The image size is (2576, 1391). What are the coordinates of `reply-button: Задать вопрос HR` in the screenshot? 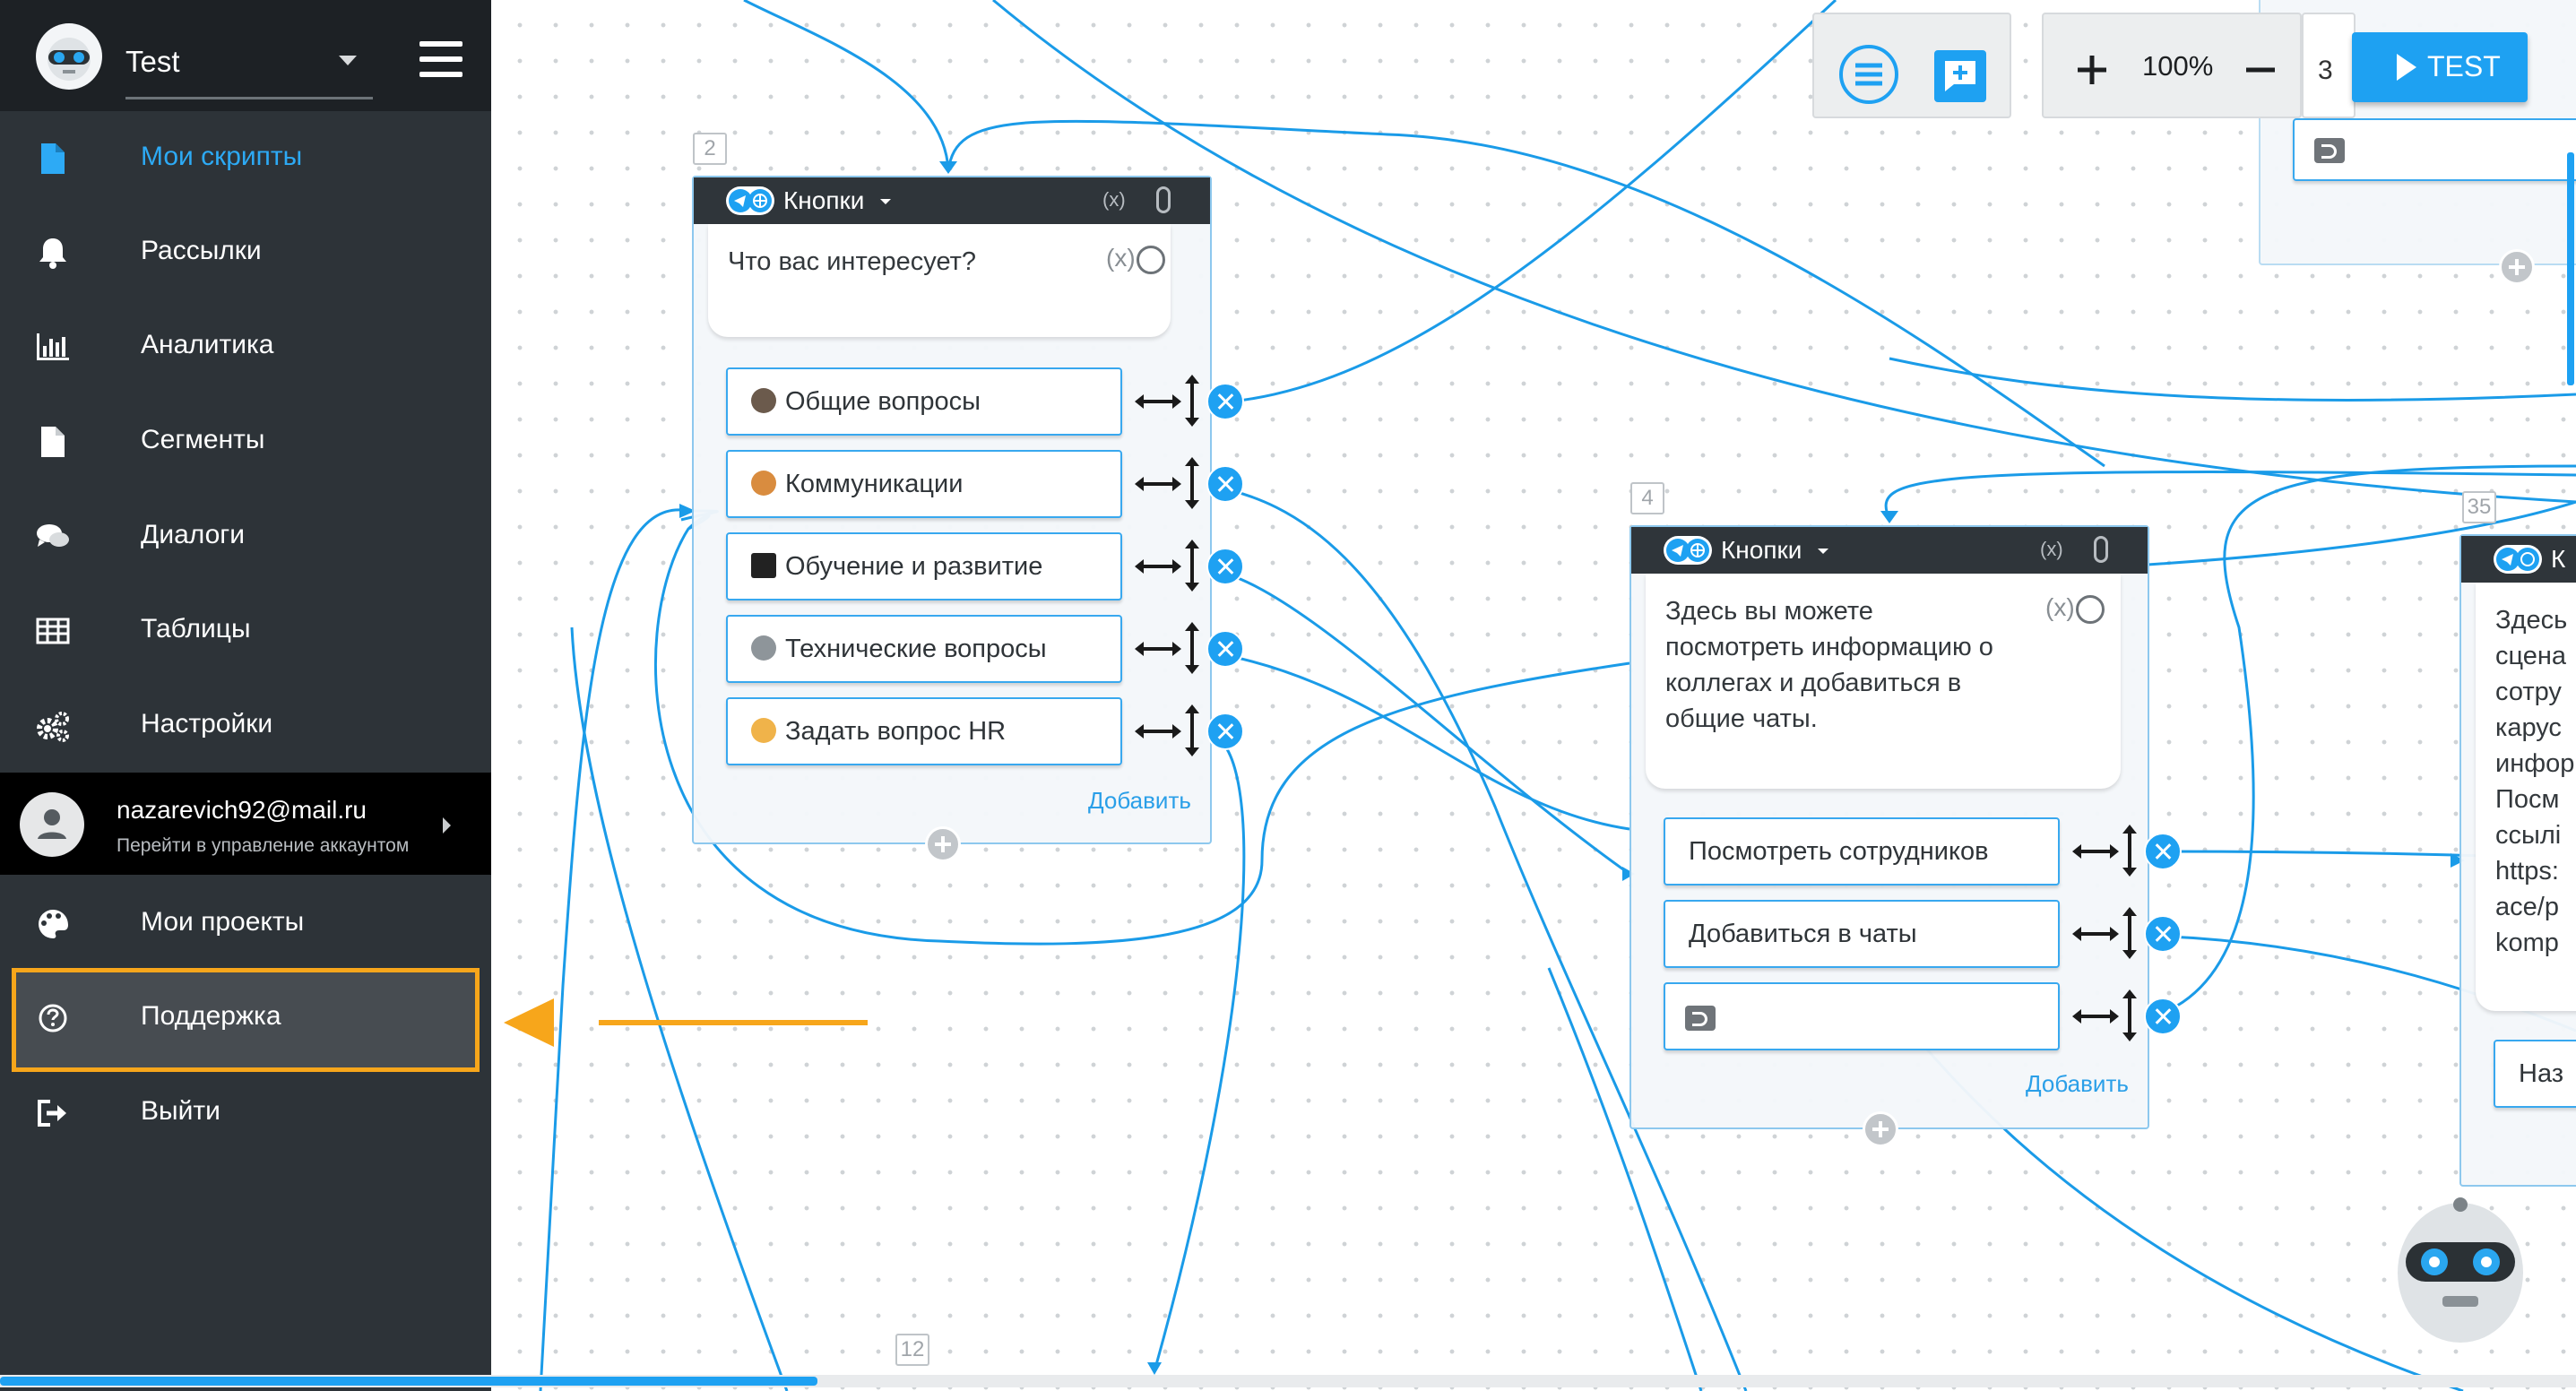 It's located at (924, 731).